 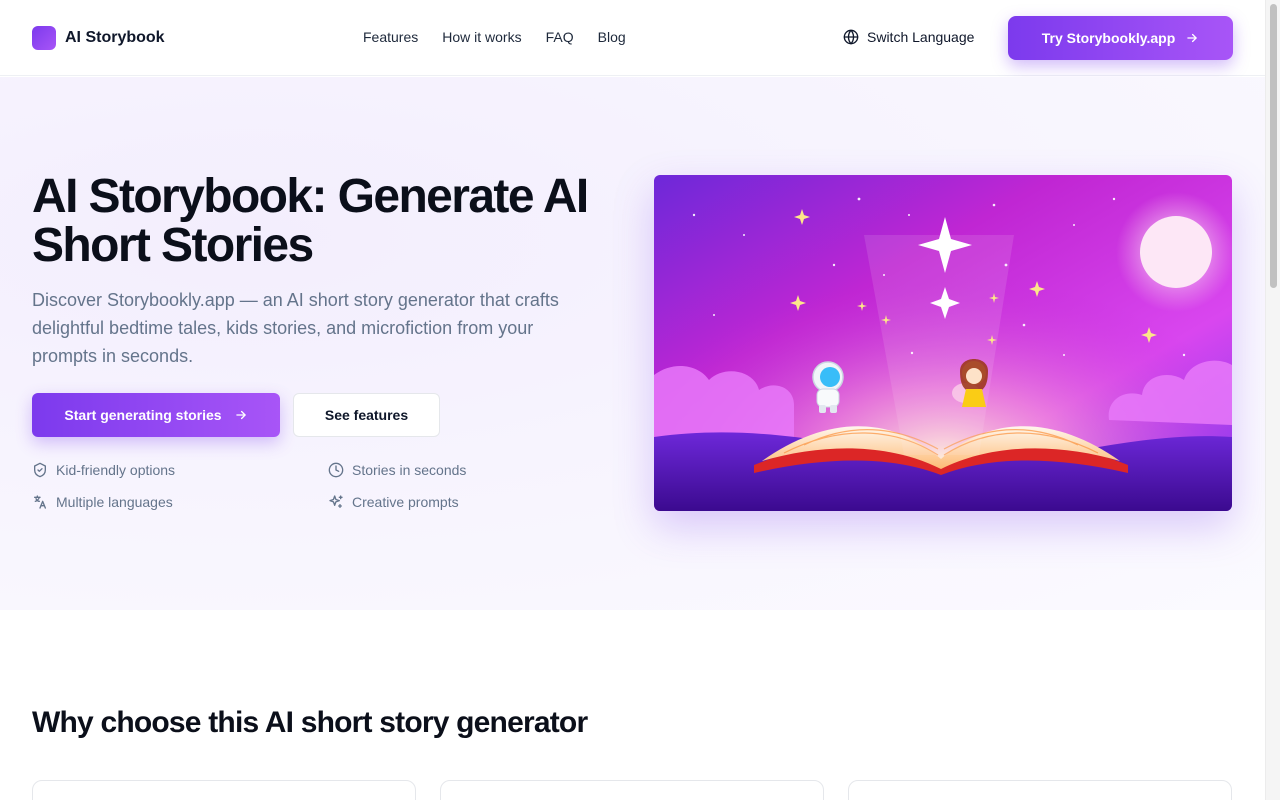 What do you see at coordinates (921, 37) in the screenshot?
I see `switch-language-label: Switch Language` at bounding box center [921, 37].